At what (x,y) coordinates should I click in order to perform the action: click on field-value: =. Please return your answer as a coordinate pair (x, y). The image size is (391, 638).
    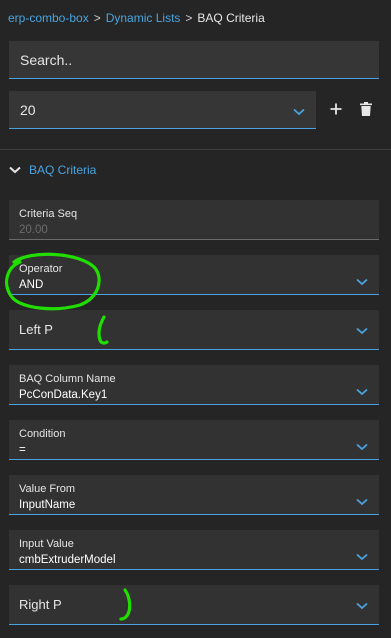
    Looking at the image, I should click on (22, 450).